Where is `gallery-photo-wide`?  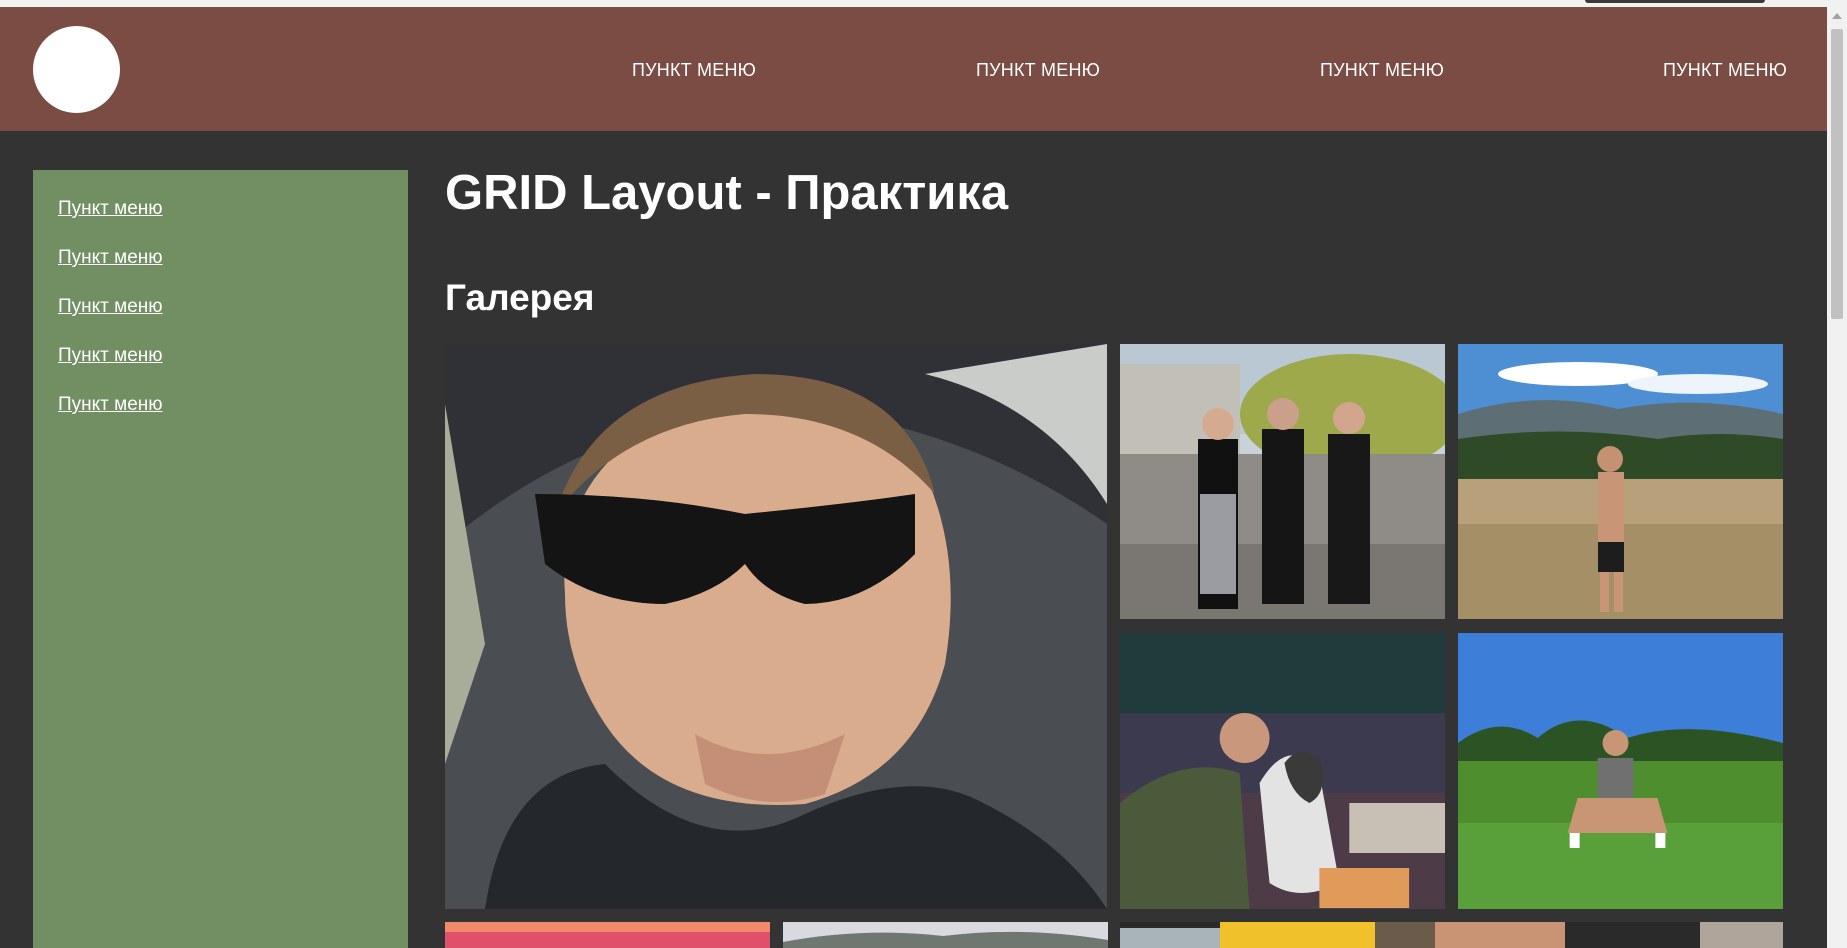 gallery-photo-wide is located at coordinates (1451, 935).